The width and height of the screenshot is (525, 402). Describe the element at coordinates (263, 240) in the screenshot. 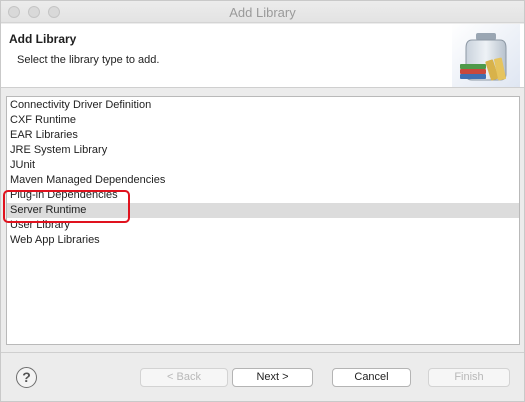

I see `list-item-web-app-libraries: Web App Libraries` at that location.